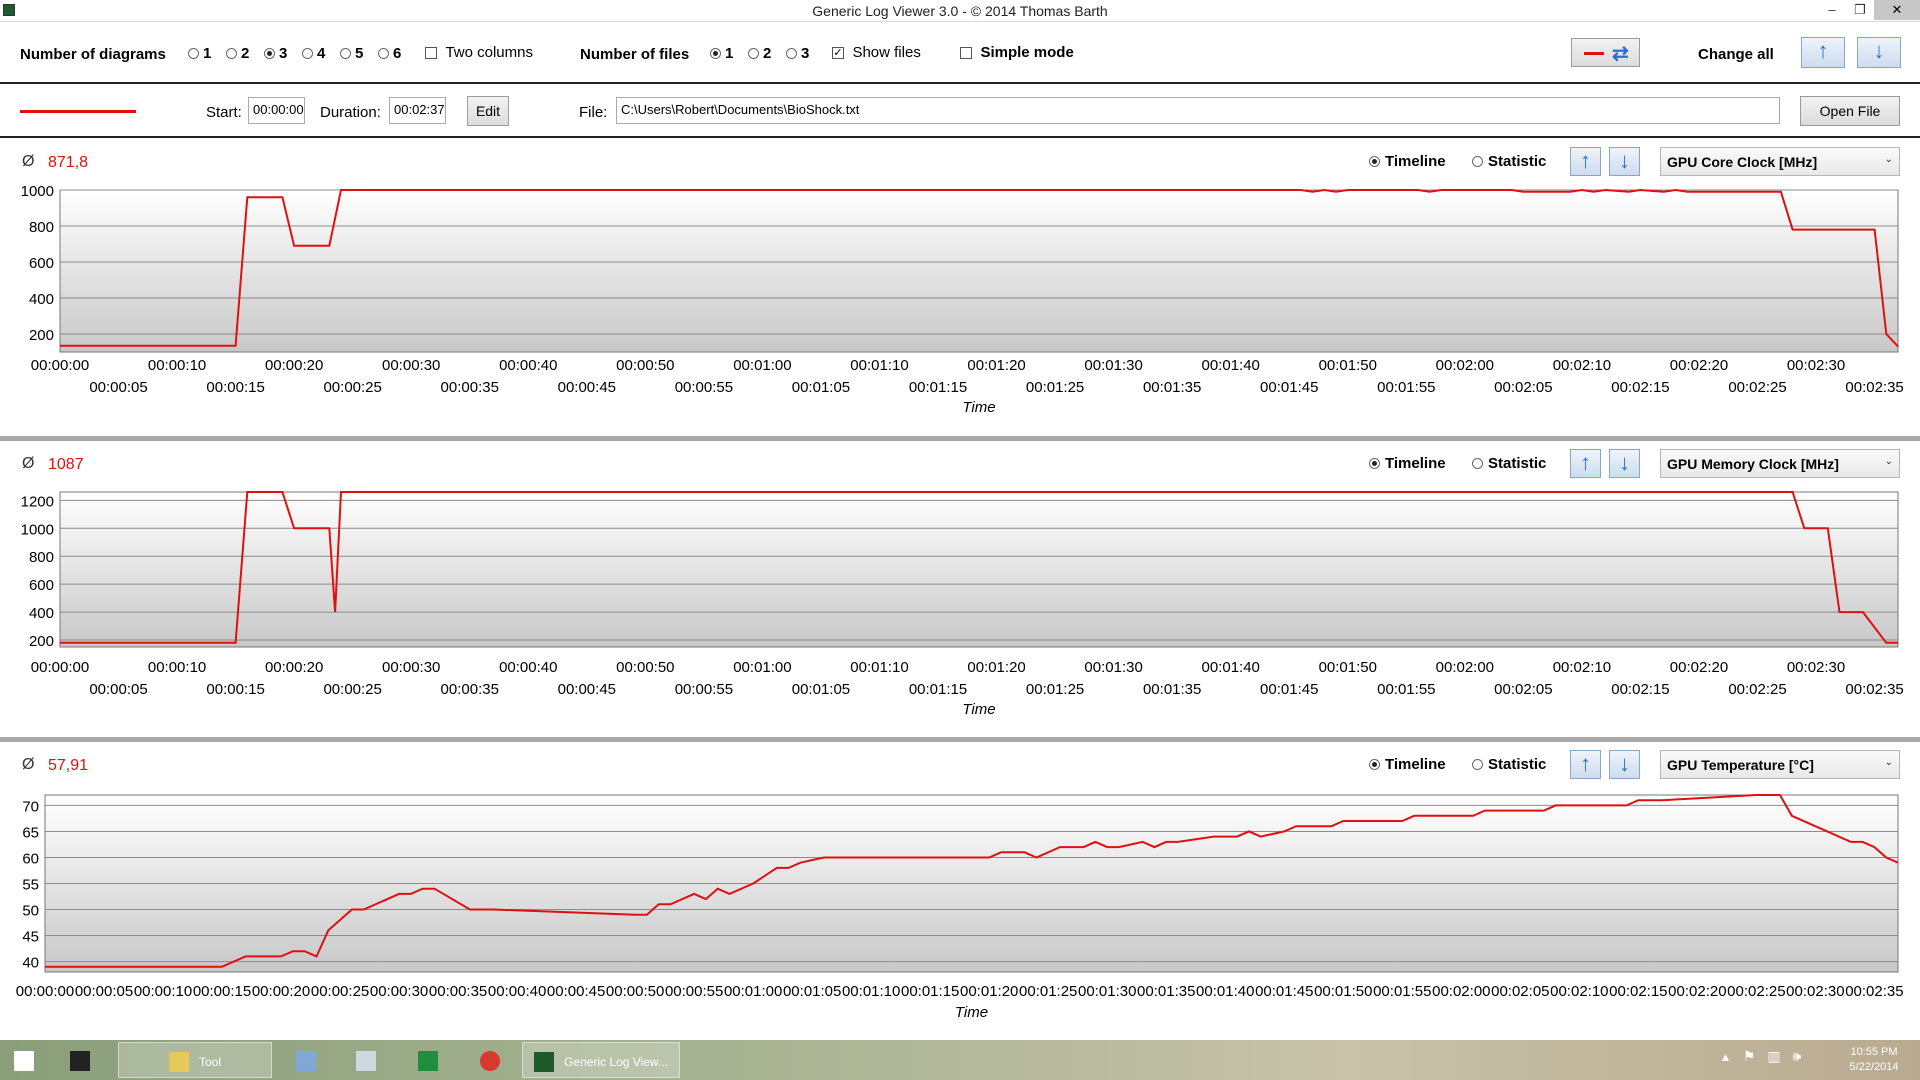 Image resolution: width=1920 pixels, height=1080 pixels. What do you see at coordinates (1166, 991) in the screenshot?
I see `x-tick-label: 00:01:35` at bounding box center [1166, 991].